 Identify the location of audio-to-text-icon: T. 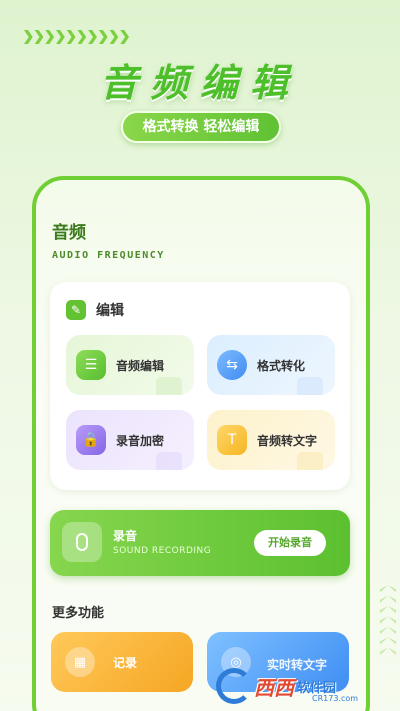
(232, 440).